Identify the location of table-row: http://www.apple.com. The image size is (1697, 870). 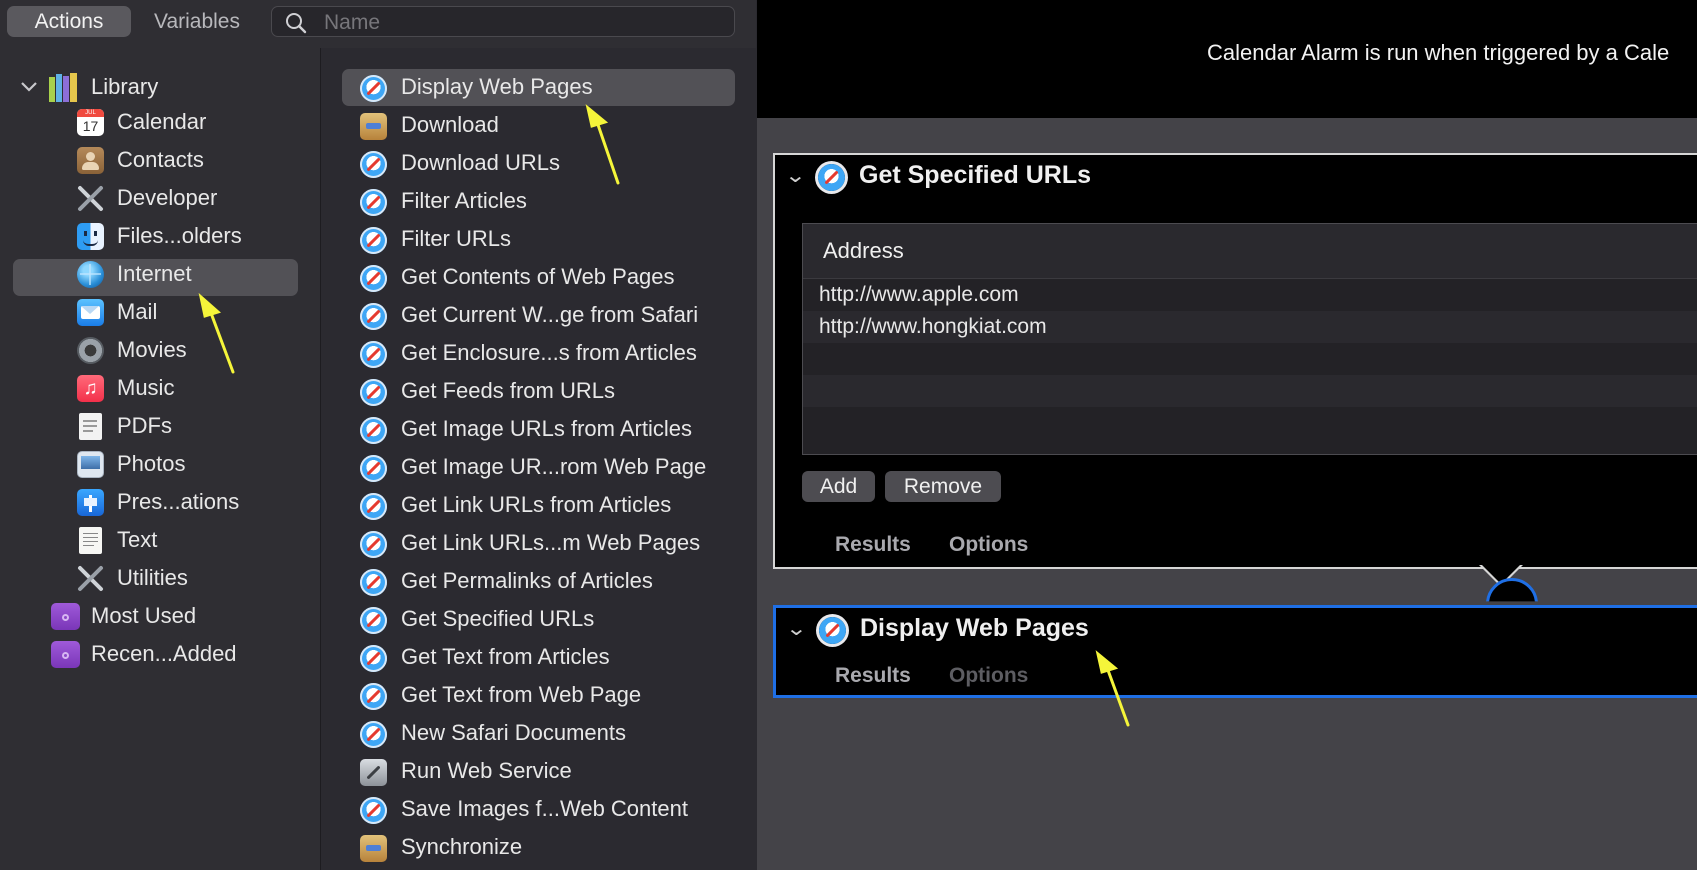
(1250, 295).